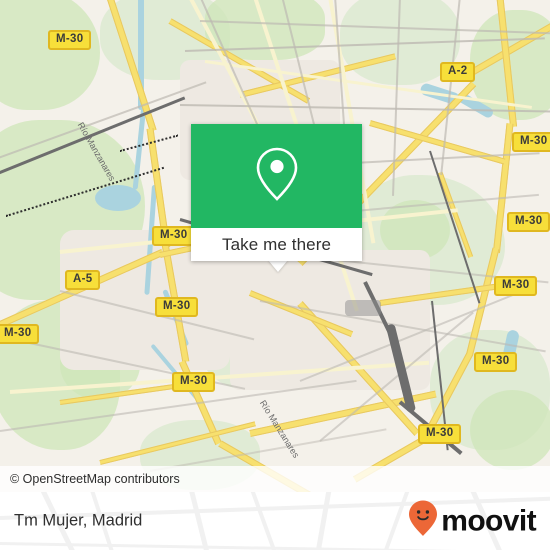 The height and width of the screenshot is (550, 550). What do you see at coordinates (78, 520) in the screenshot?
I see `place-title: Tm Mujer, Madrid` at bounding box center [78, 520].